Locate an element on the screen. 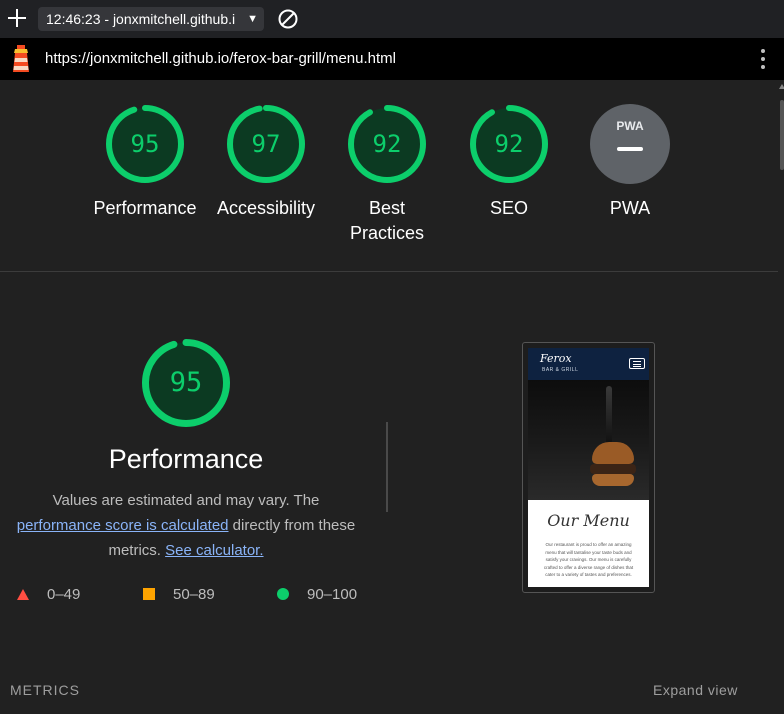 This screenshot has width=784, height=714. new-tab-plus-icon is located at coordinates (17, 18).